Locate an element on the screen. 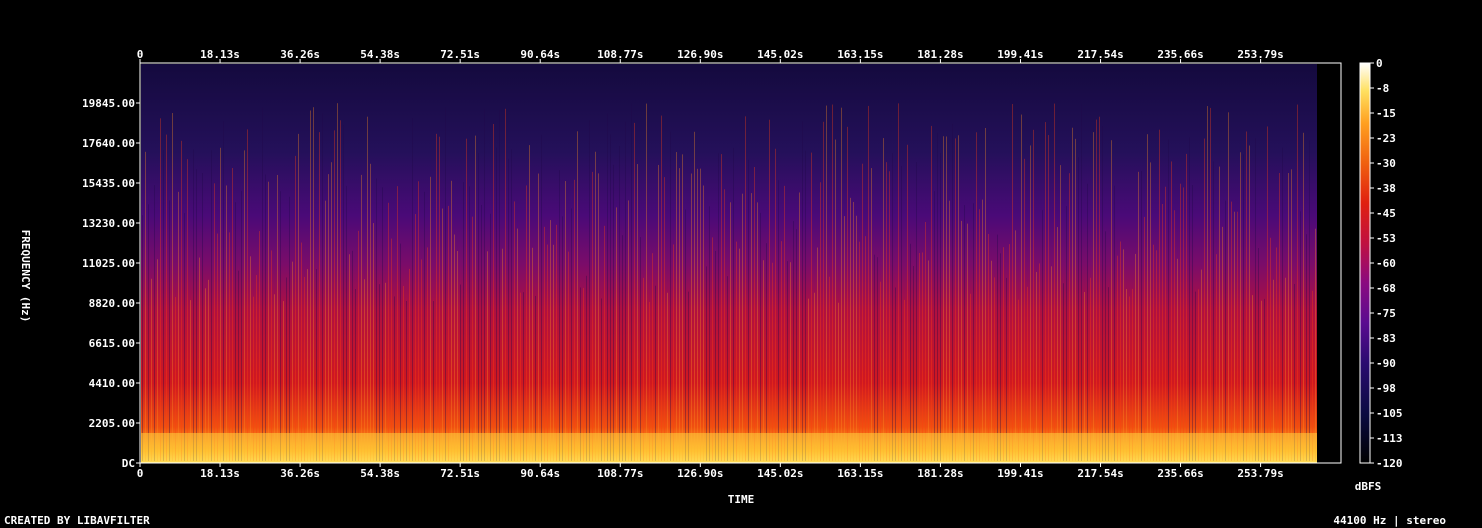 The height and width of the screenshot is (528, 1482). credit-text: CREATED BY LIBAVFILTER is located at coordinates (77, 520).